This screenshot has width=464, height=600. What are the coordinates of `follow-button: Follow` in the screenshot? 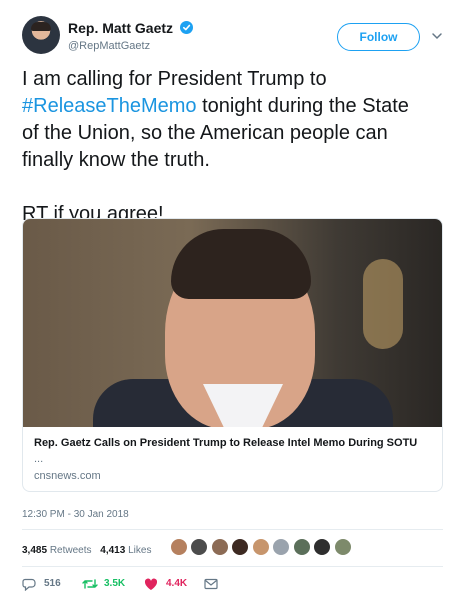 It's located at (378, 37).